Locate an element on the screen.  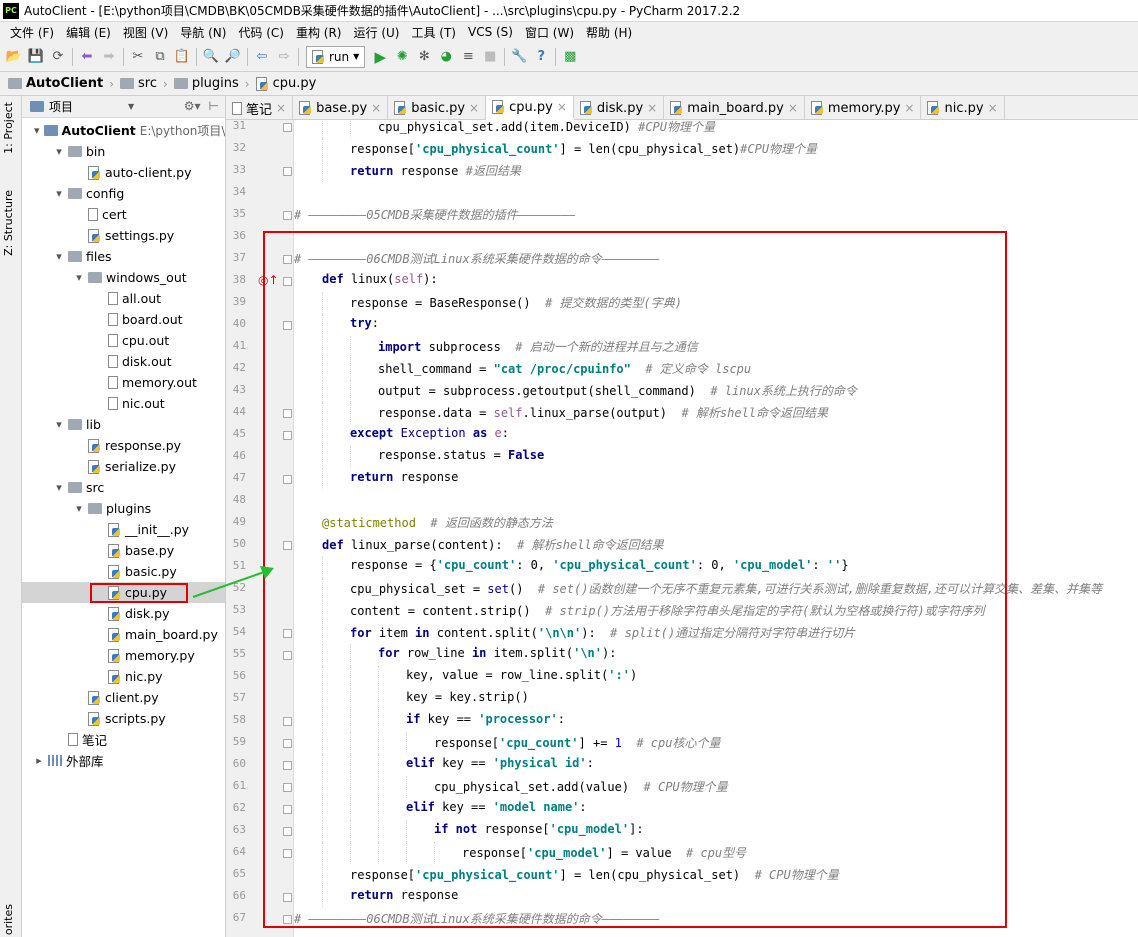
redo-icon: ➡ is located at coordinates (109, 57).